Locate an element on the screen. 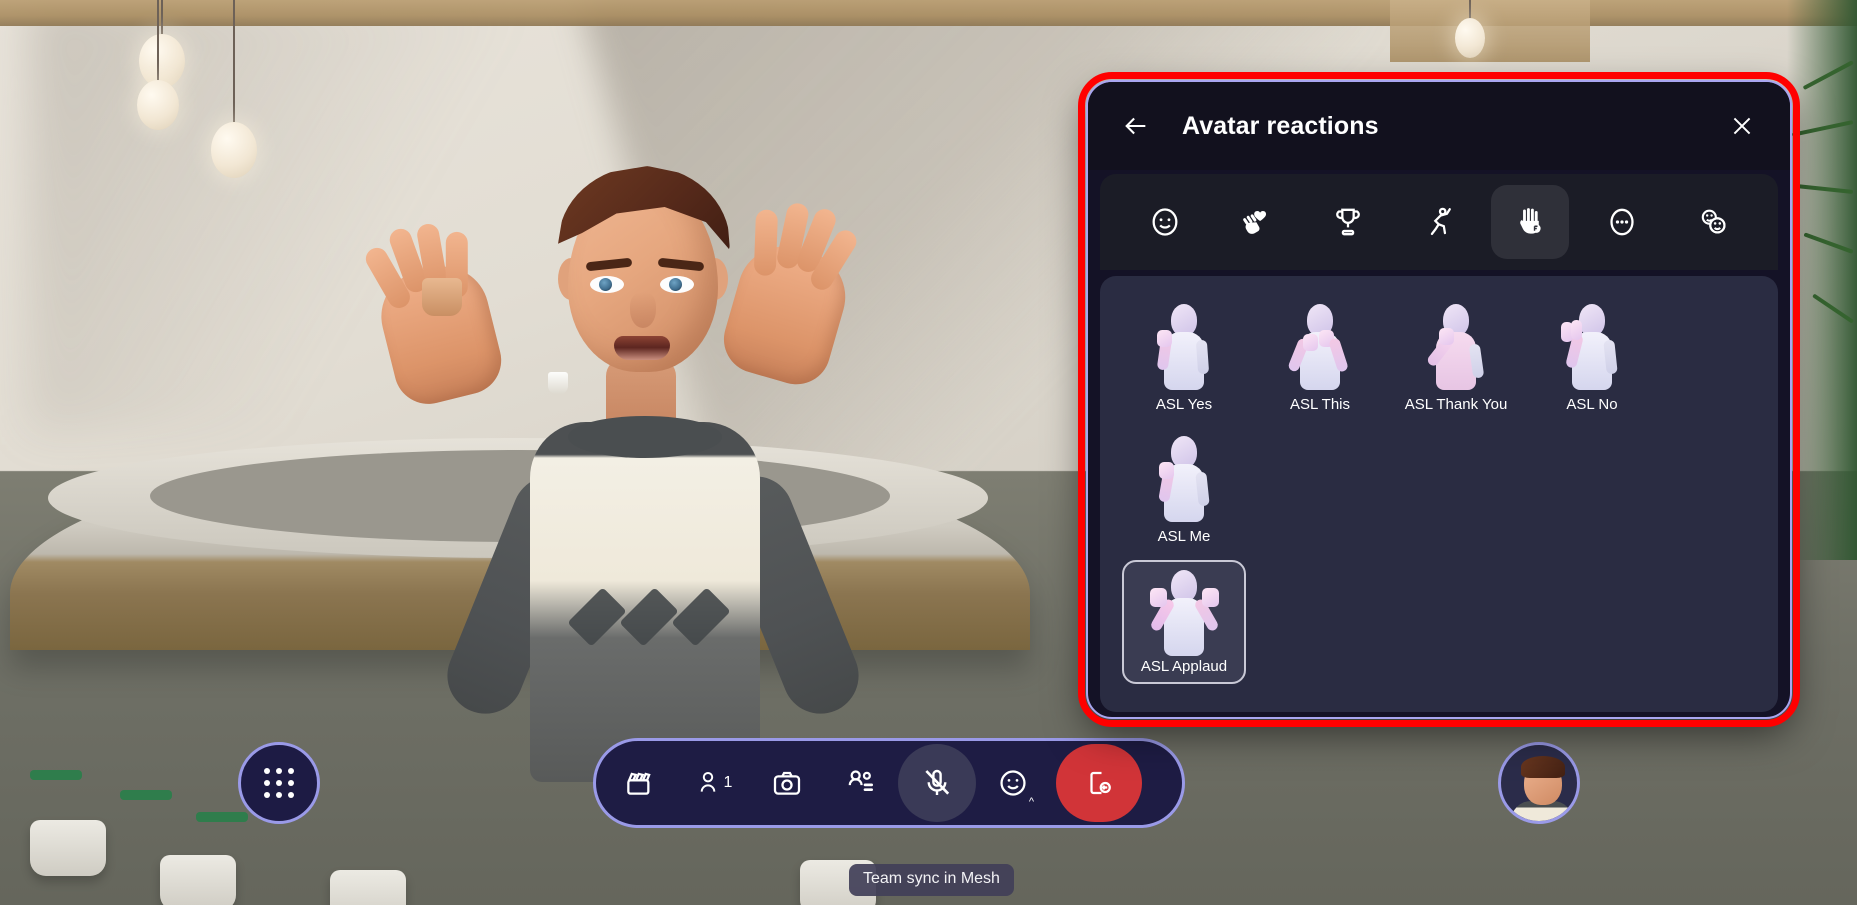 The width and height of the screenshot is (1857, 905). close-button is located at coordinates (1742, 126).